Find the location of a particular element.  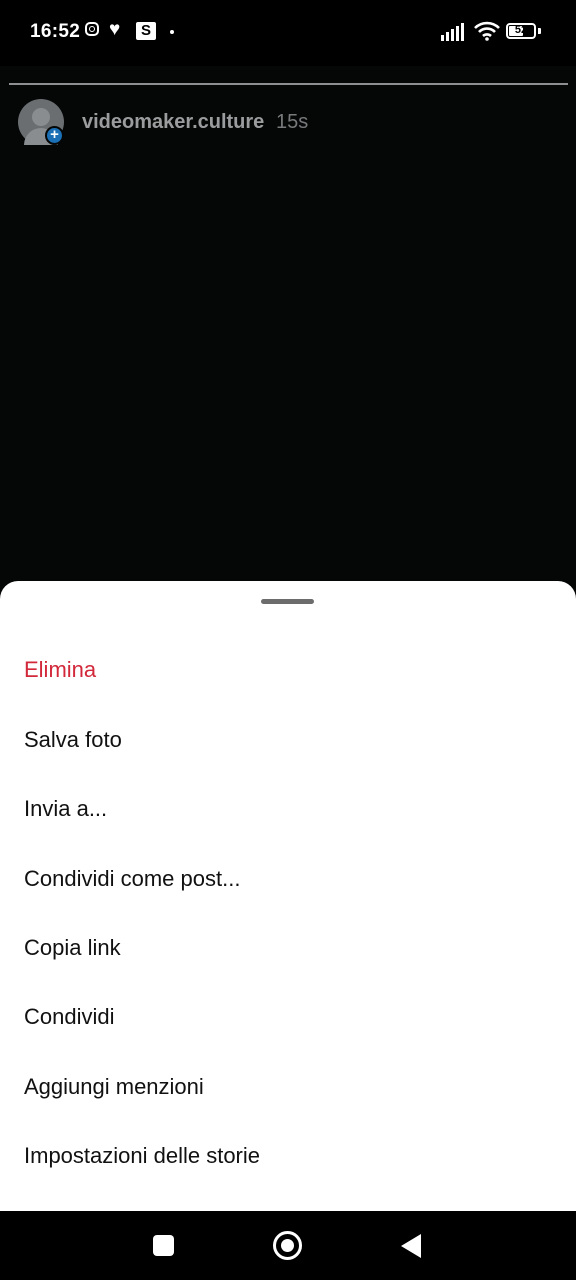

home-icon is located at coordinates (287, 1245).